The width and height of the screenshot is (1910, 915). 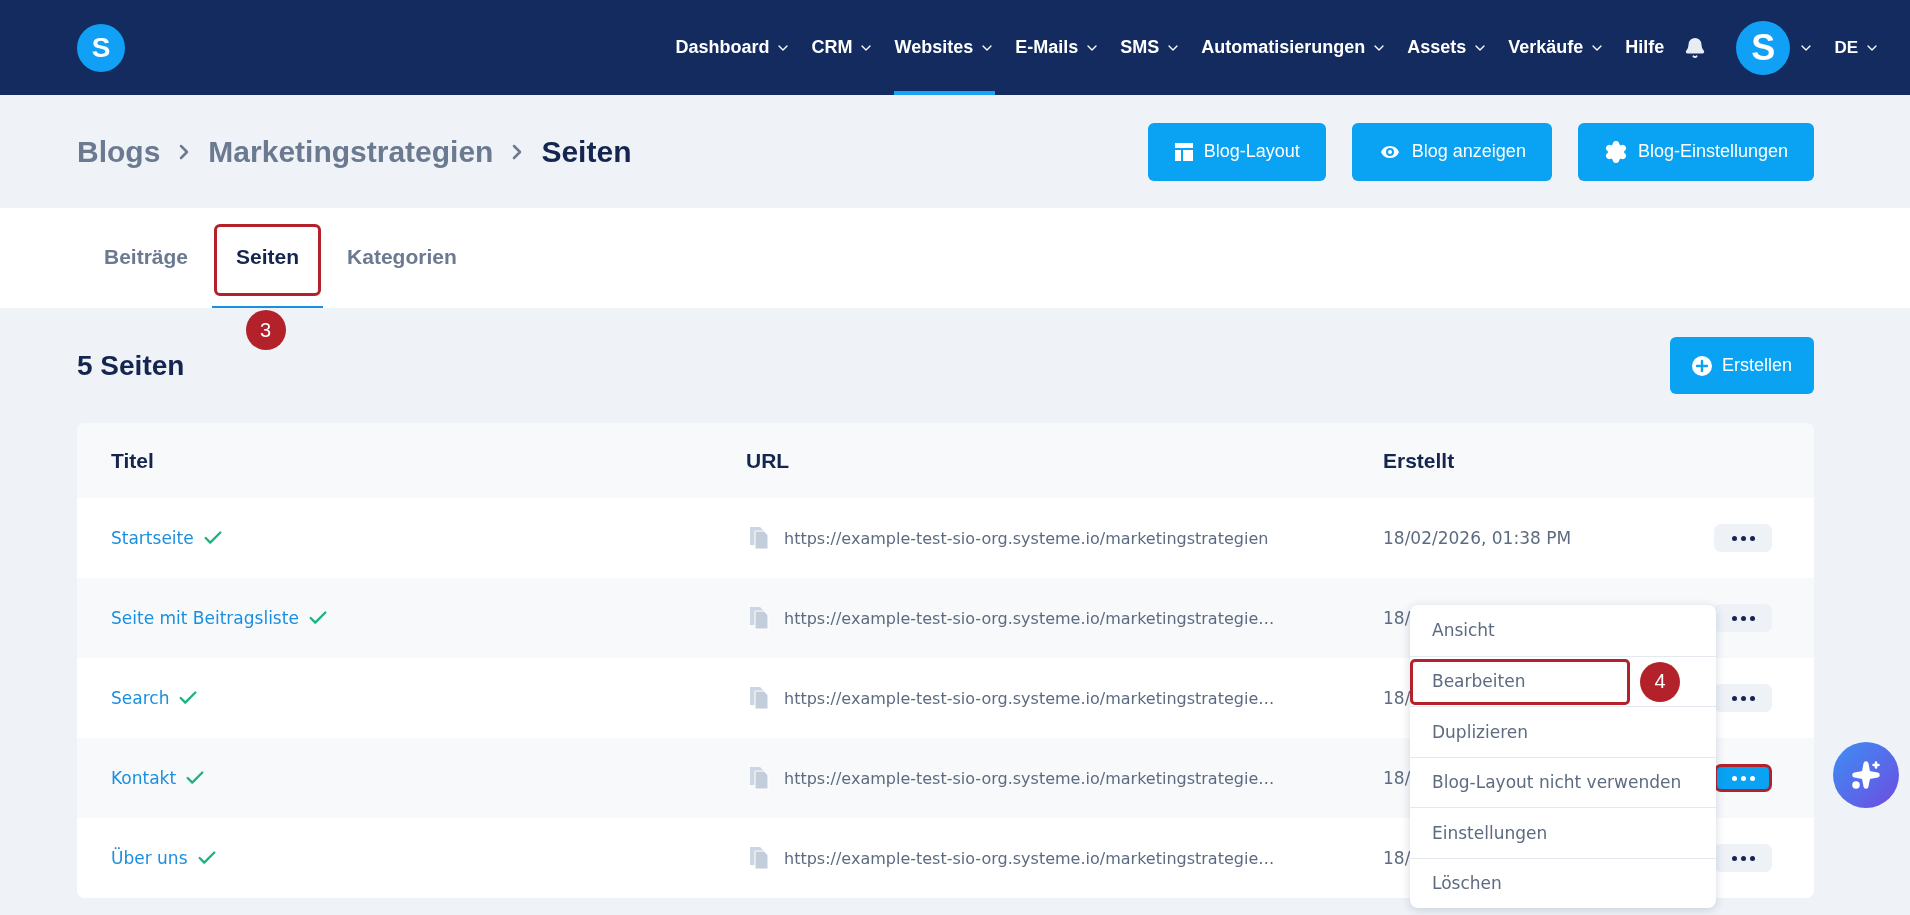 I want to click on page-title-link: Seite mit Beitragsliste, so click(x=205, y=618).